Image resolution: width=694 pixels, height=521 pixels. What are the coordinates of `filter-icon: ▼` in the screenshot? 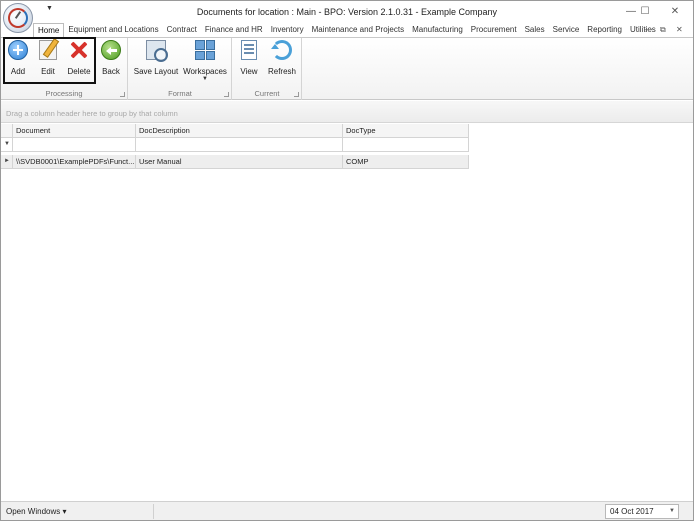 It's located at (7, 145).